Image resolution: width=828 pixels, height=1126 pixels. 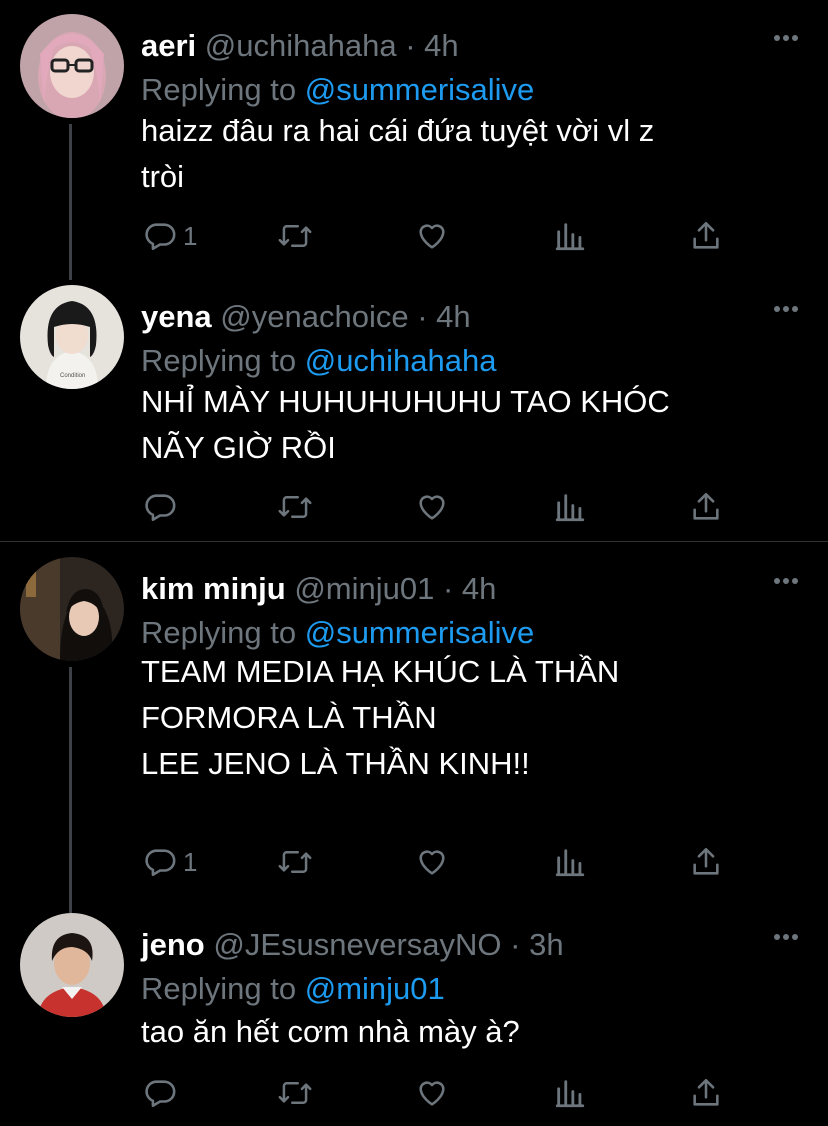 What do you see at coordinates (213, 588) in the screenshot?
I see `display-name: kim minju` at bounding box center [213, 588].